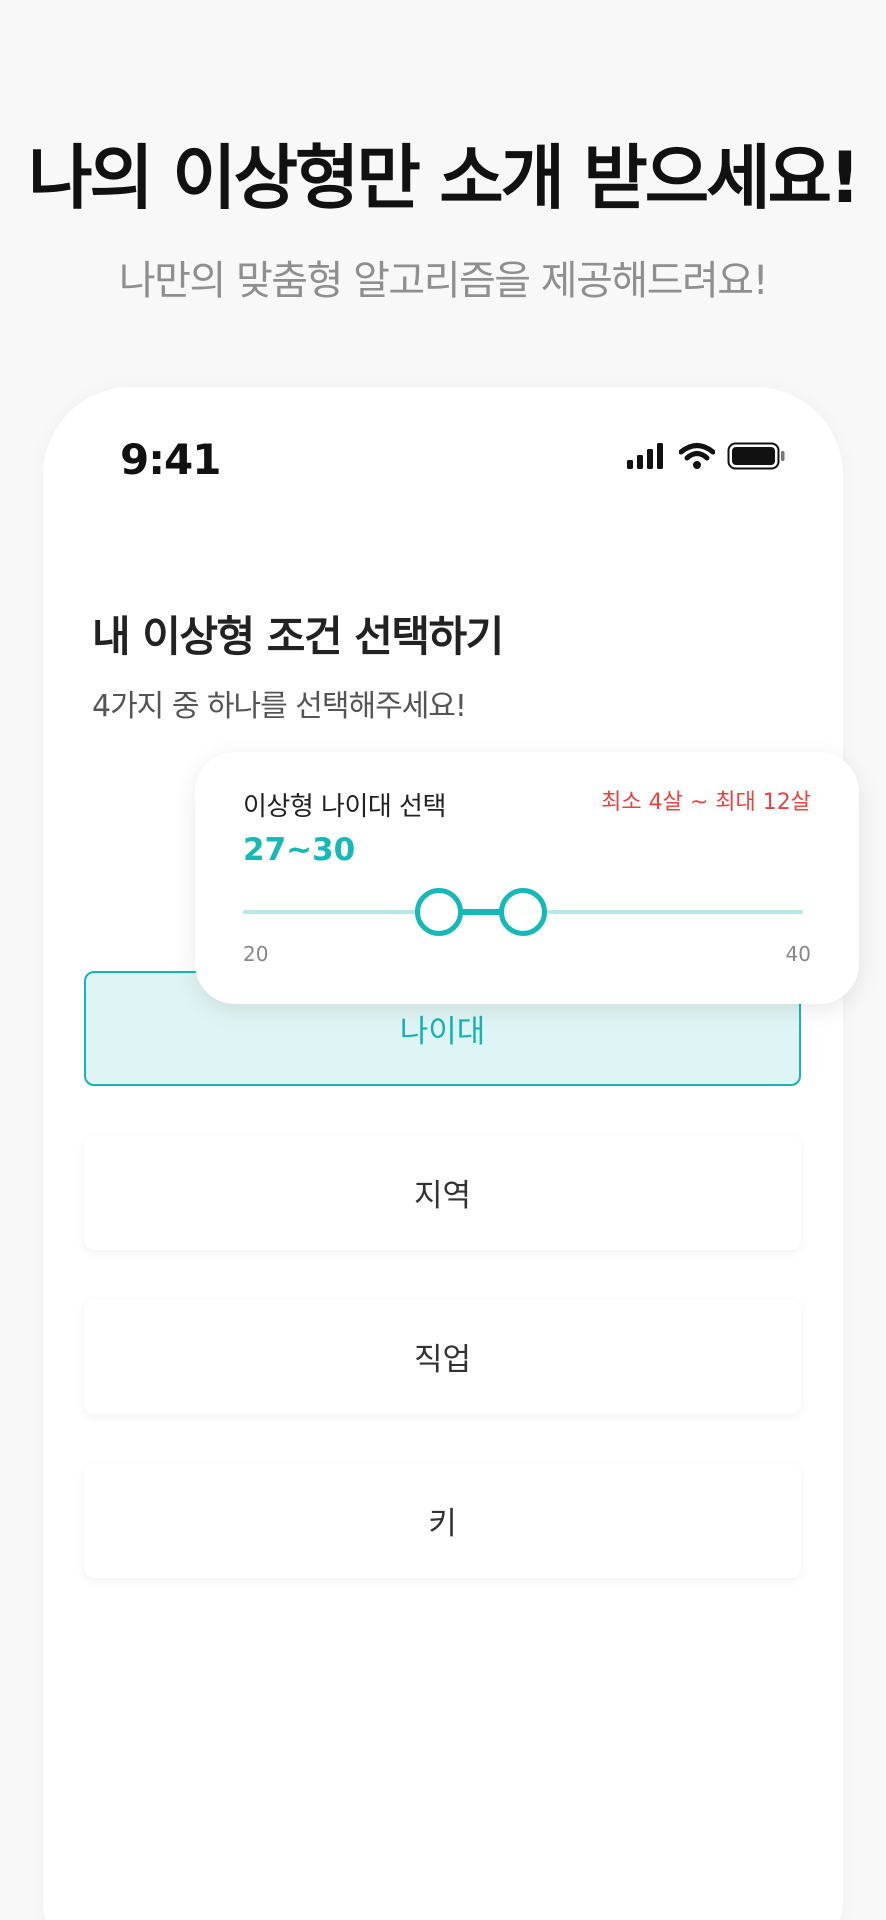  Describe the element at coordinates (256, 954) in the screenshot. I see `slider-min-label: 20` at that location.